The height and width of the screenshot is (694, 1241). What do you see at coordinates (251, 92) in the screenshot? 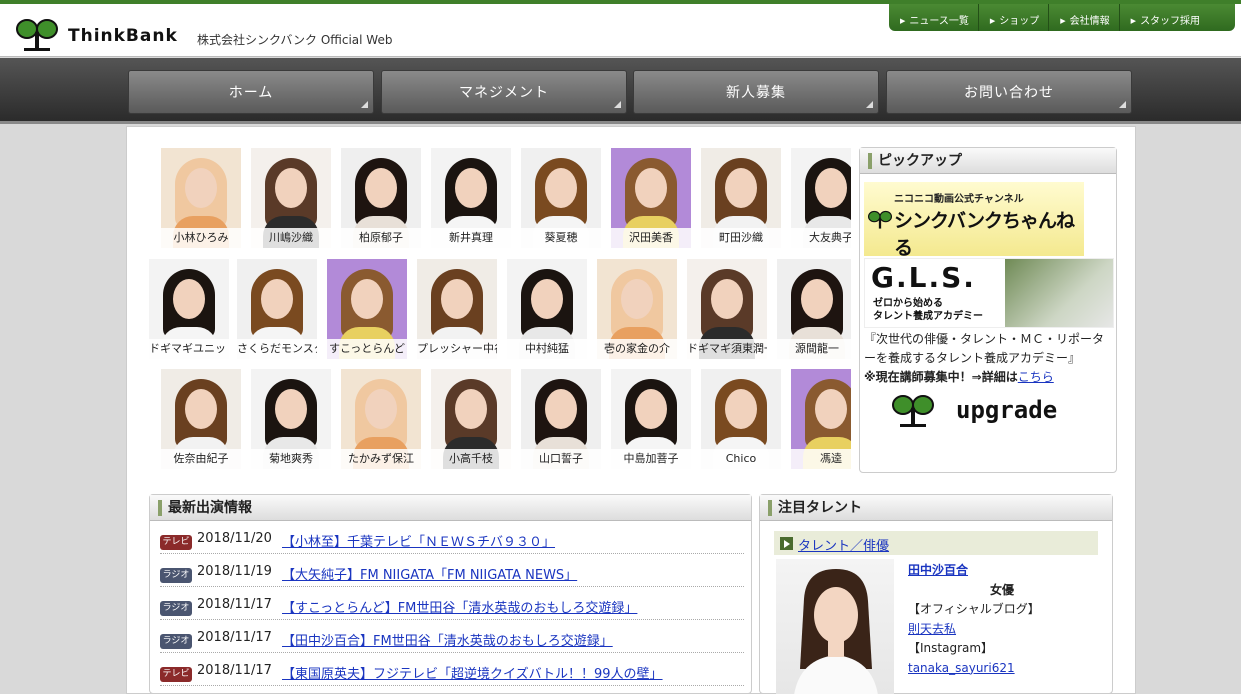
I see `nav-home-button: ホーム` at bounding box center [251, 92].